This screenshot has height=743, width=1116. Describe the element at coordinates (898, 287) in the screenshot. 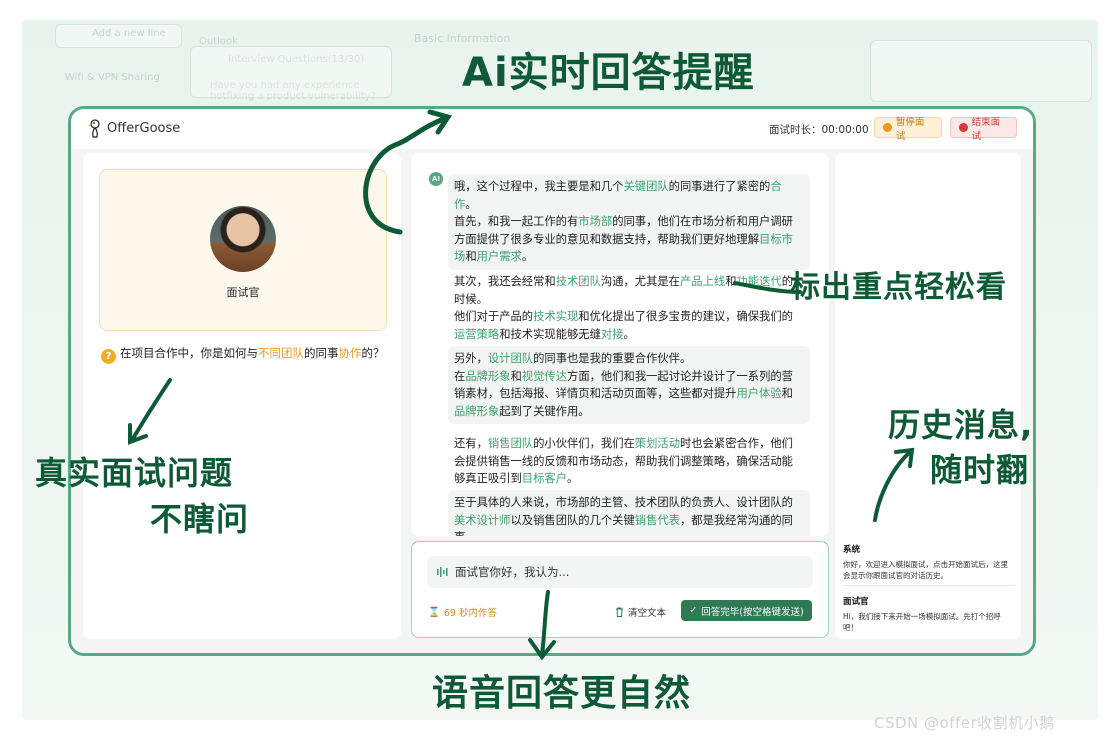

I see `annotation-keywords: 标出重点轻松看` at that location.